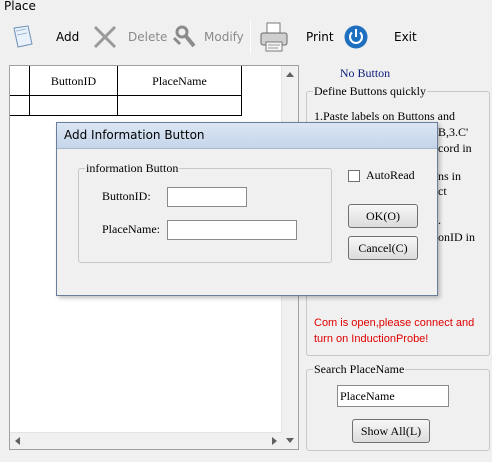  What do you see at coordinates (439, 220) in the screenshot?
I see `instruction-line: .` at bounding box center [439, 220].